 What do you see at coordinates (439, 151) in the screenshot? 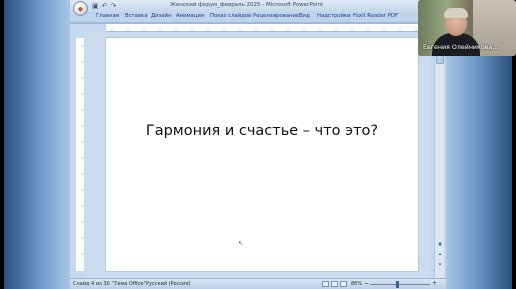
I see `vertical-scrollbar: ▲ ▼ ⏶ ⏷` at bounding box center [439, 151].